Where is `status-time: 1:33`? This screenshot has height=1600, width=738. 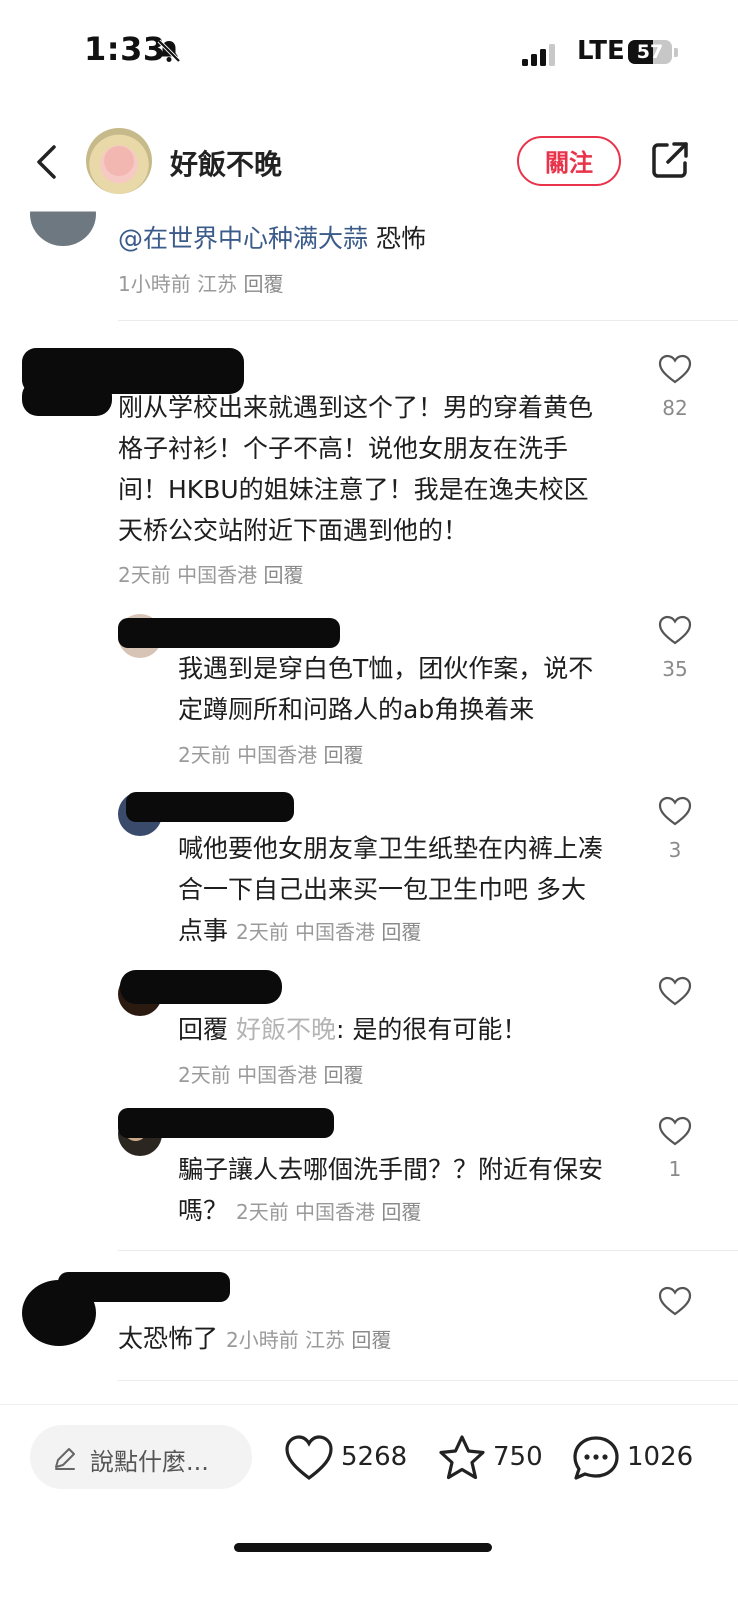
status-time: 1:33 is located at coordinates (125, 49).